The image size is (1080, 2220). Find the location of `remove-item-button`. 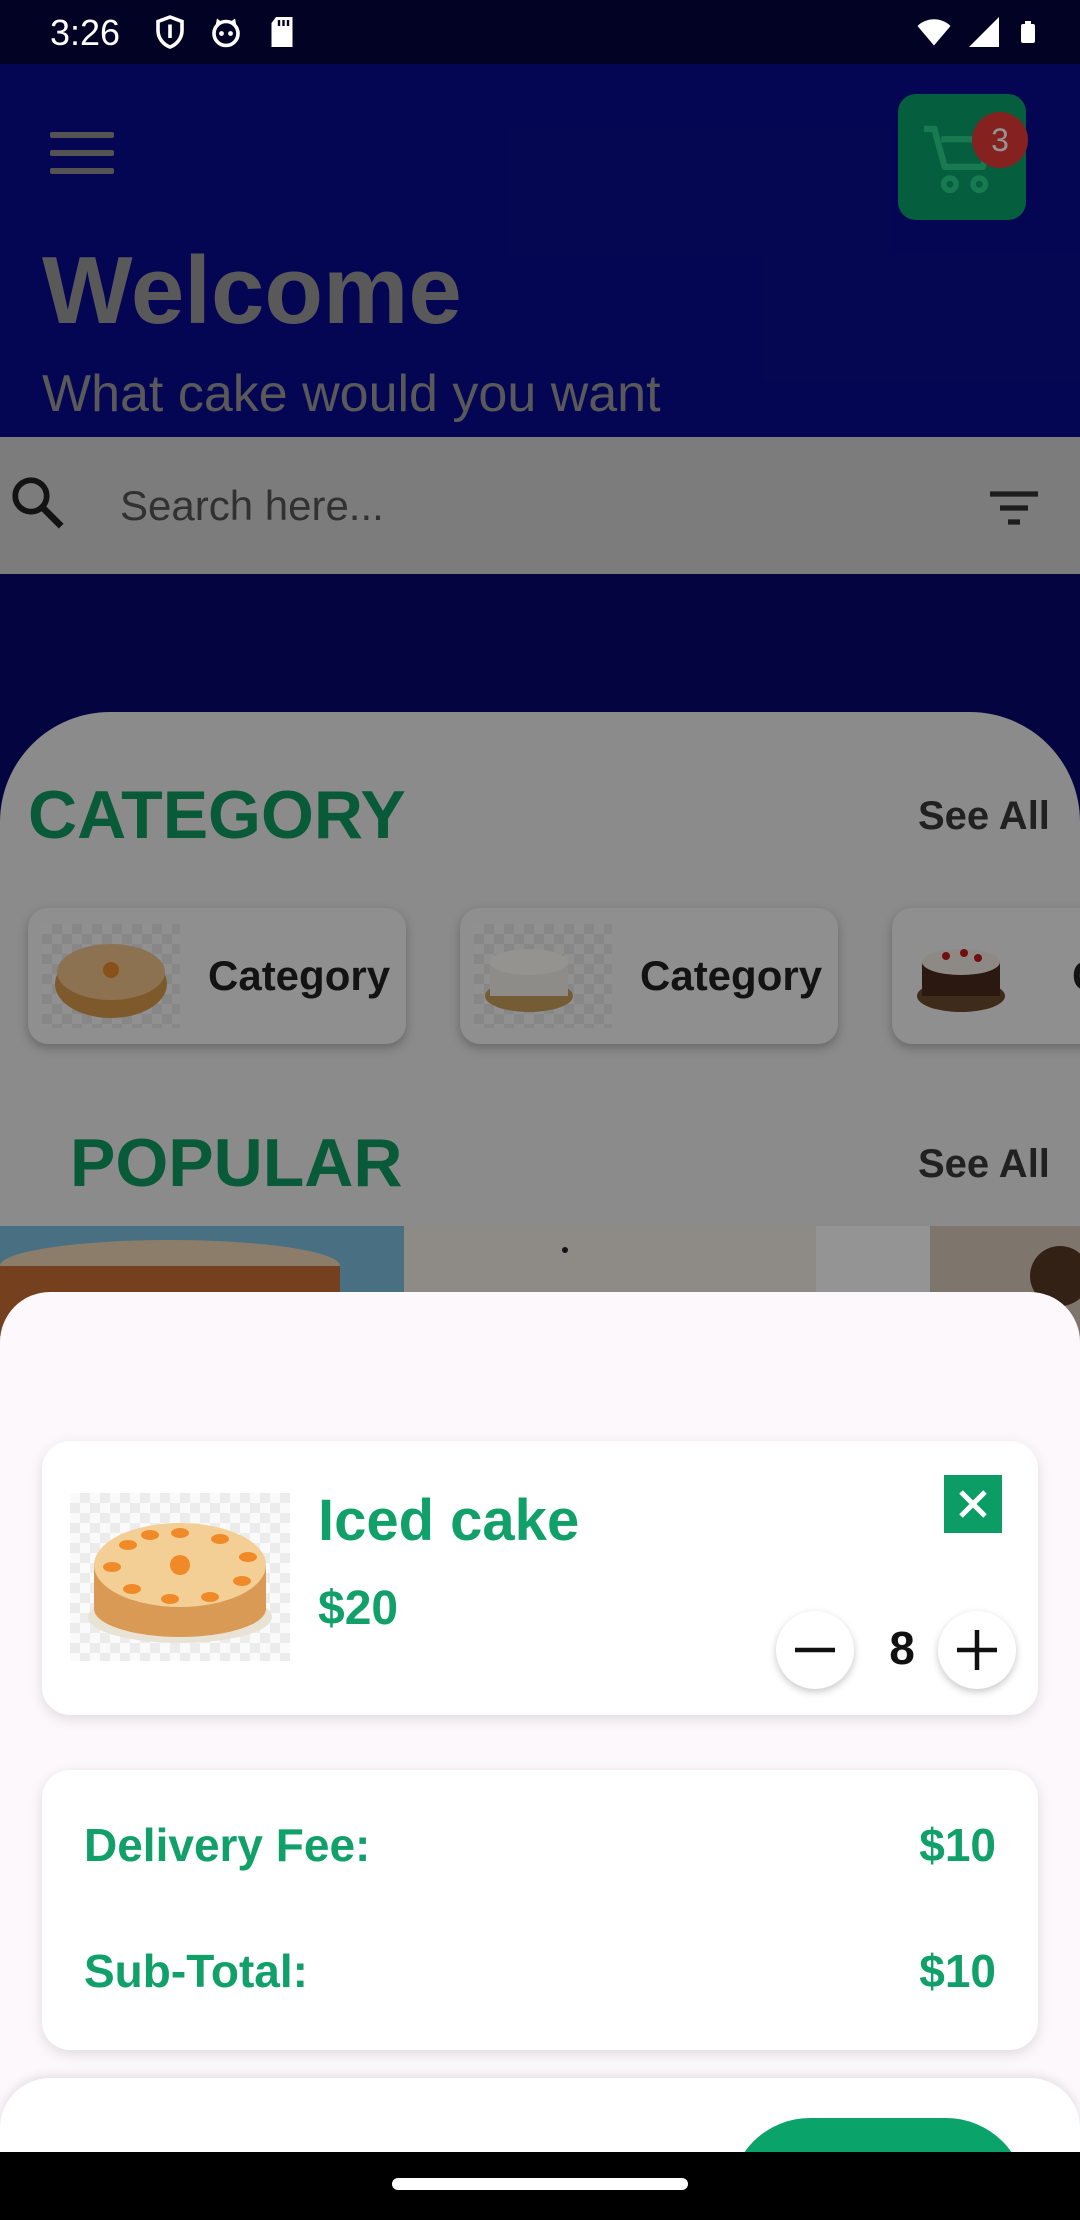

remove-item-button is located at coordinates (973, 1504).